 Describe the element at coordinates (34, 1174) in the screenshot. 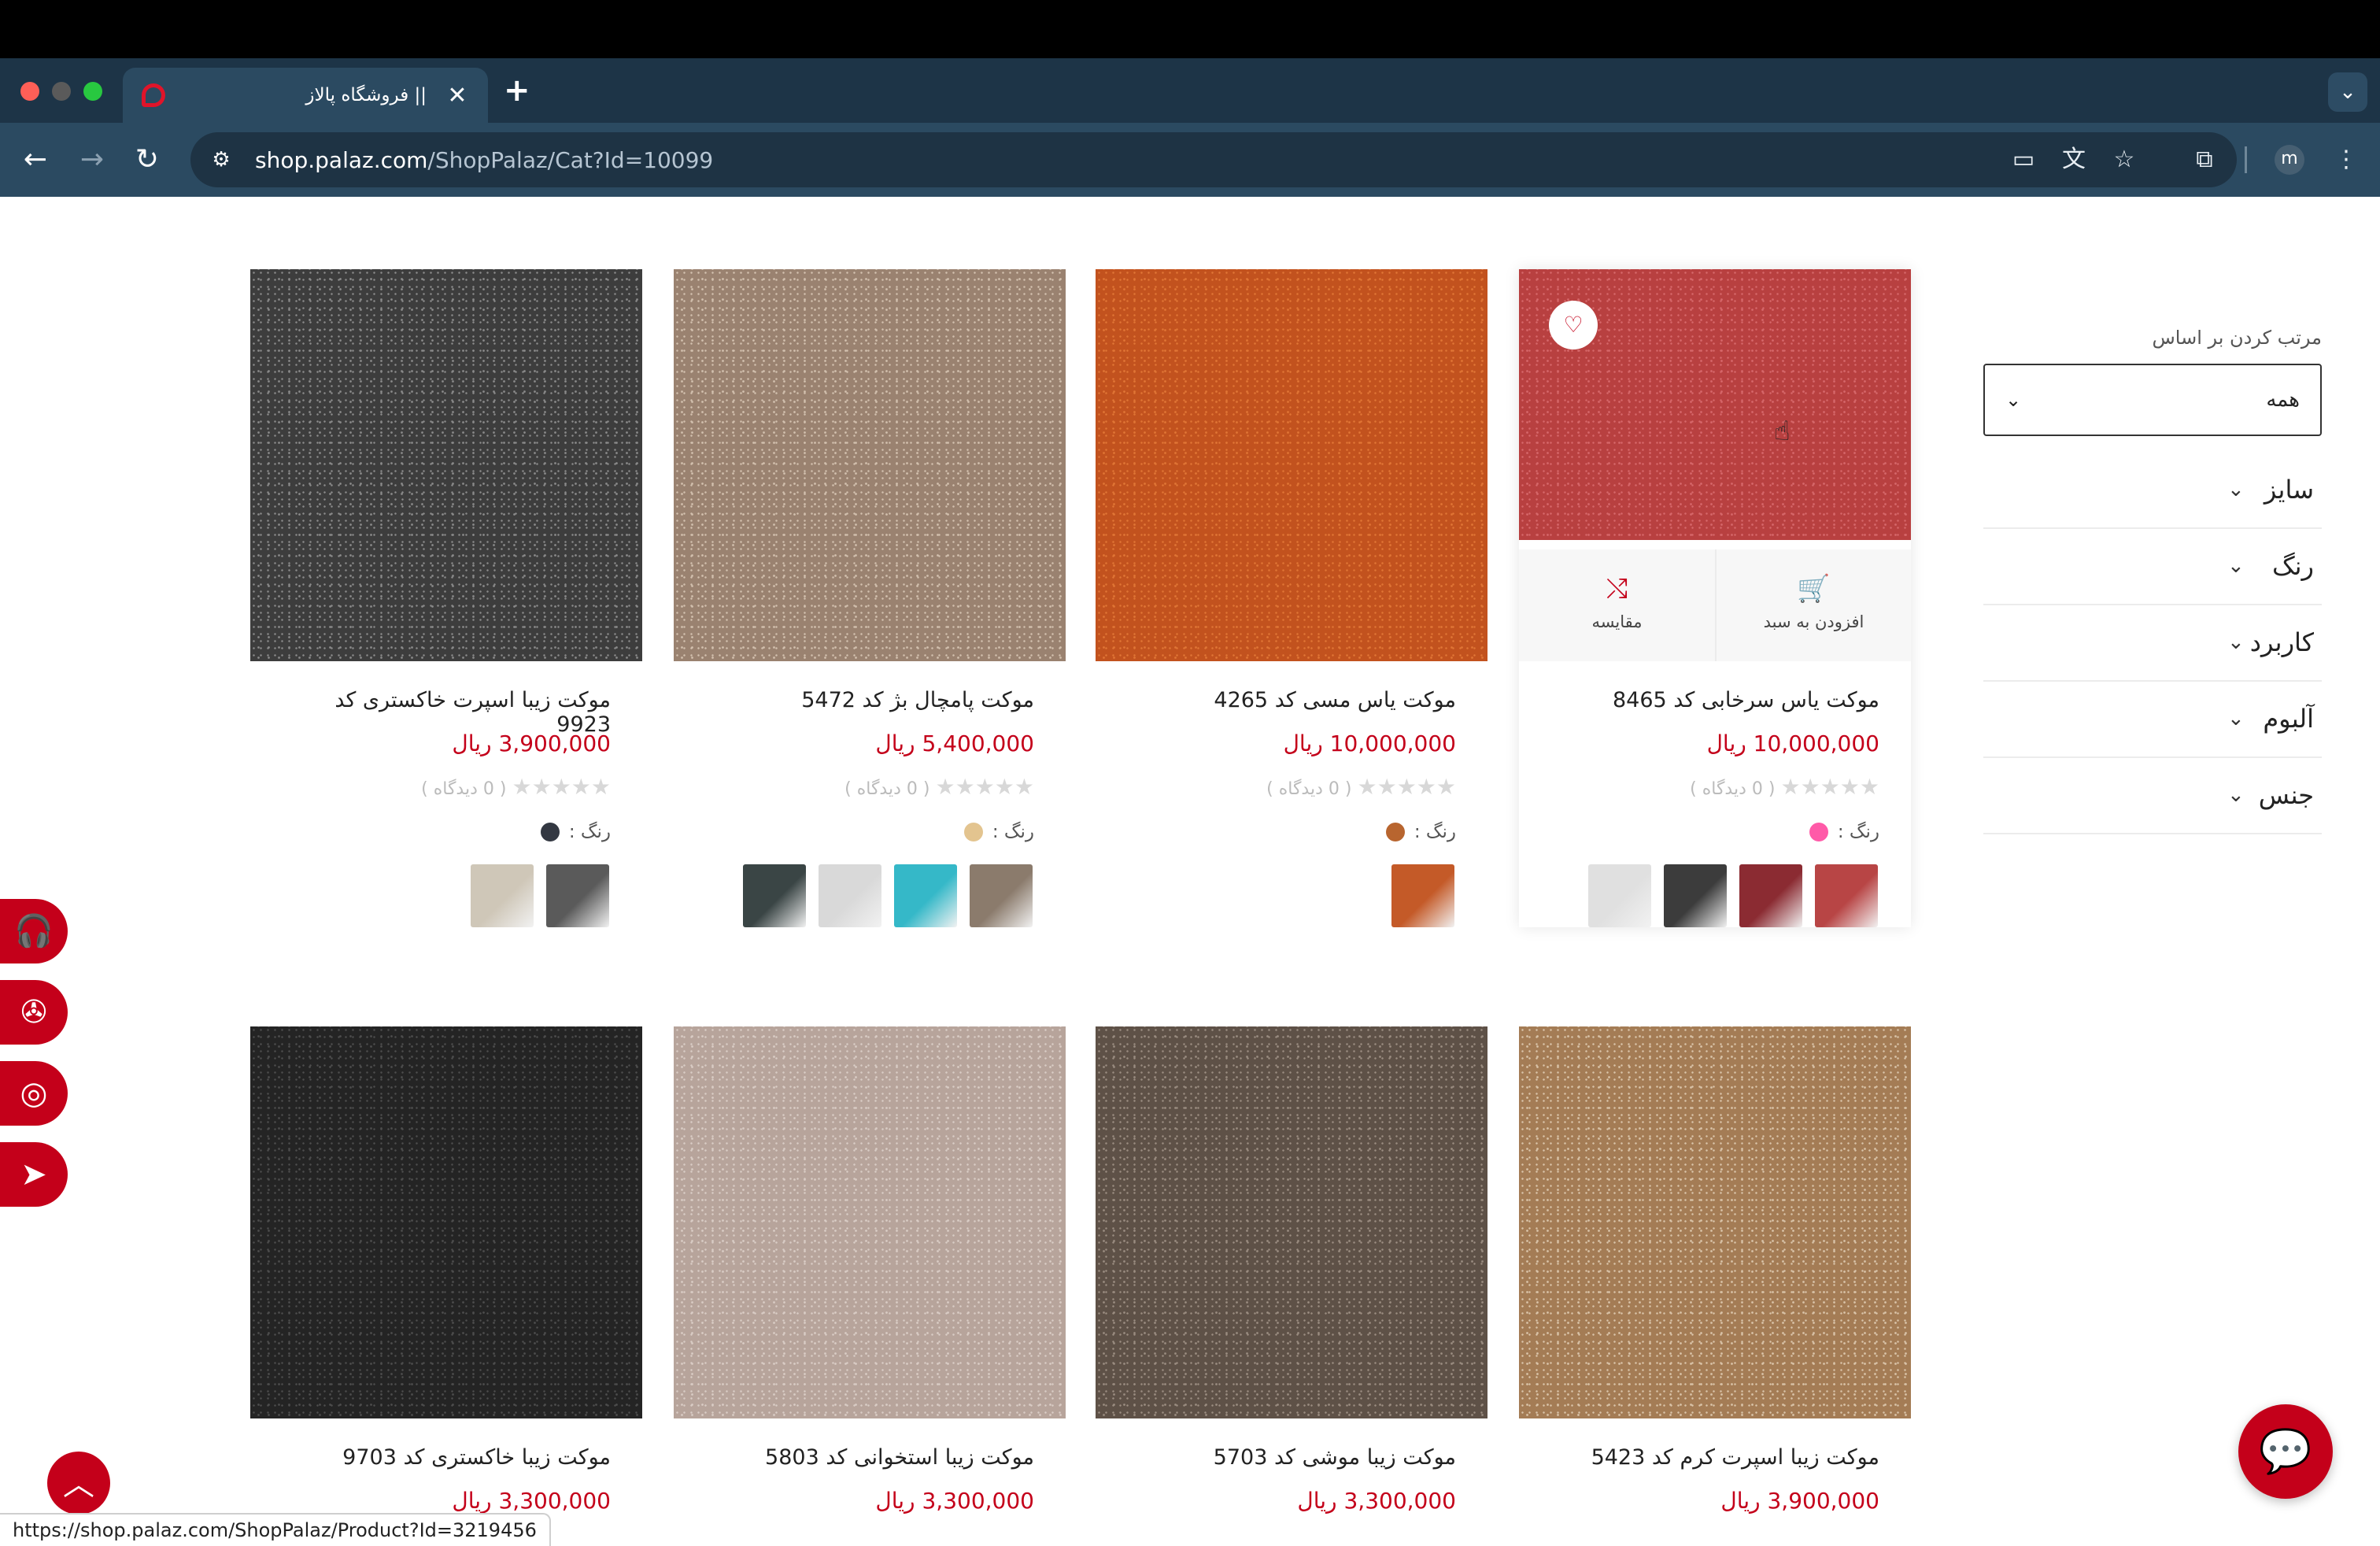

I see `telegram-icon: ➤` at that location.